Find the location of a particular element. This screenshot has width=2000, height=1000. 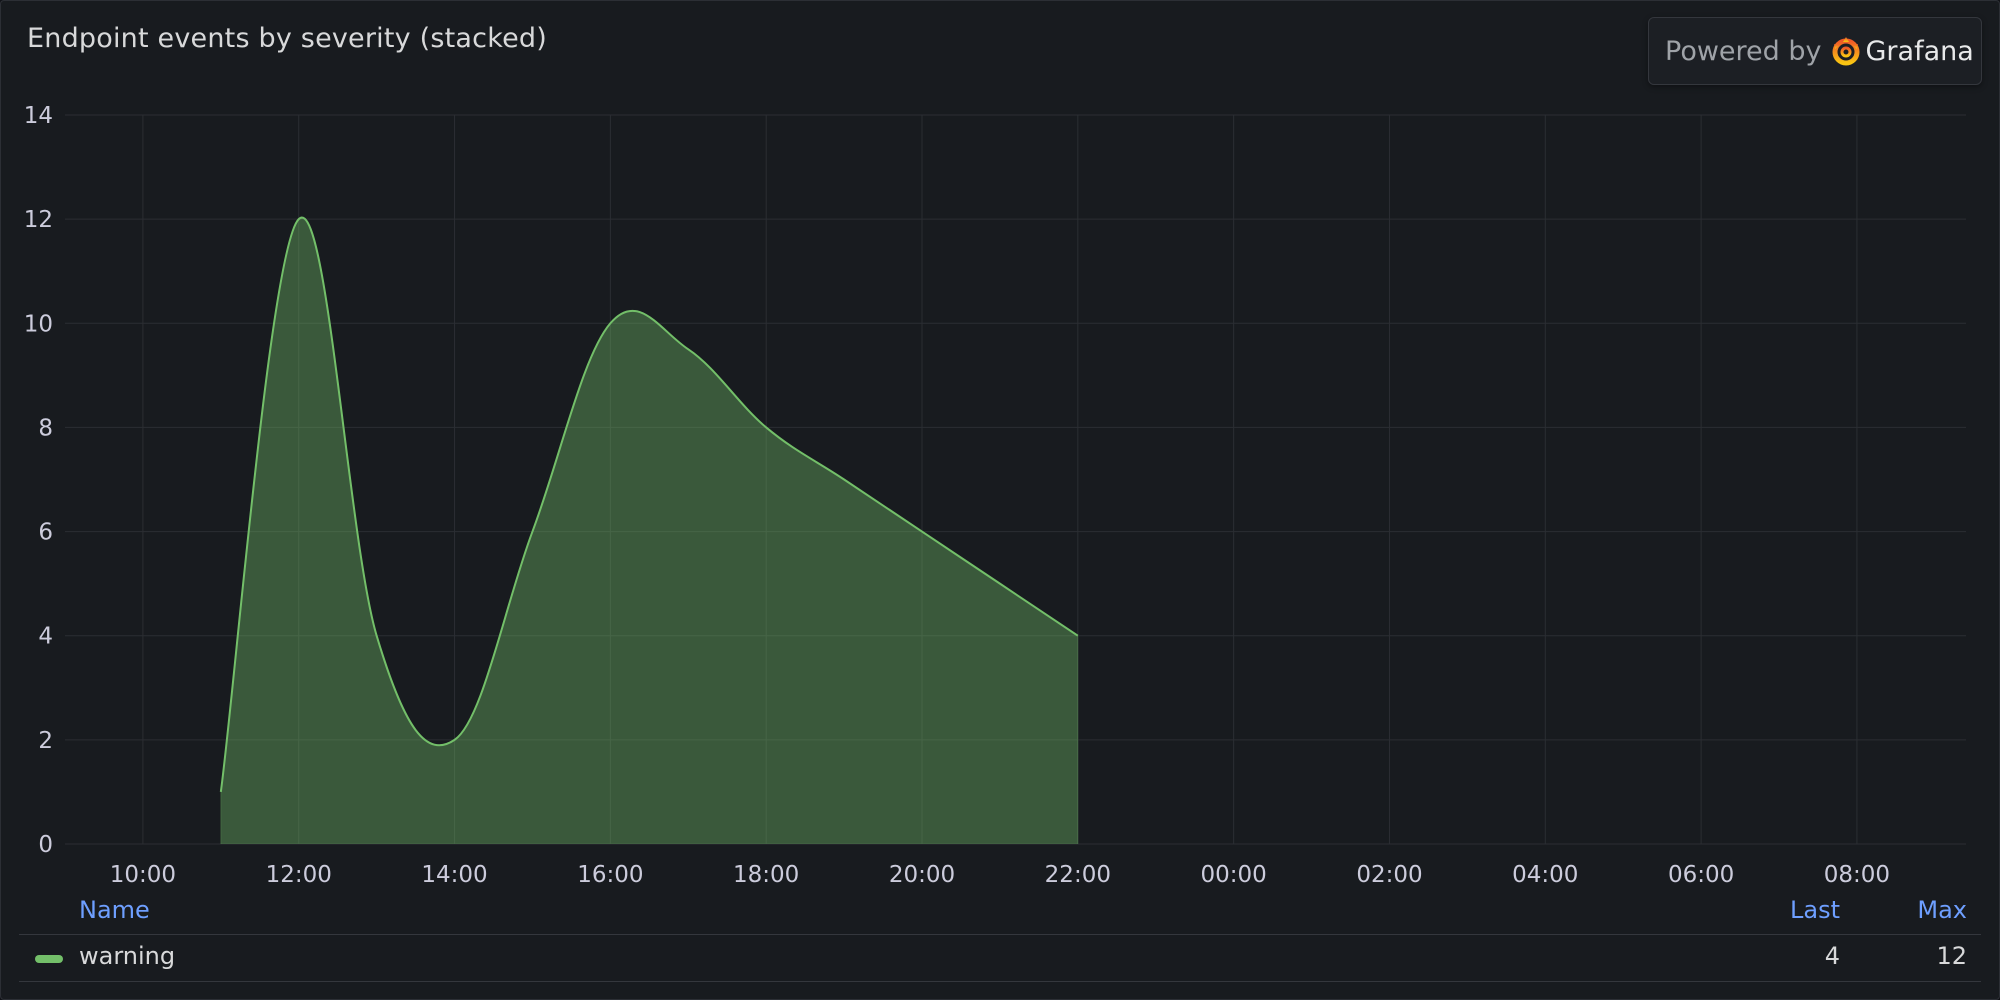

x-tick-label: 08:00 is located at coordinates (1857, 875).